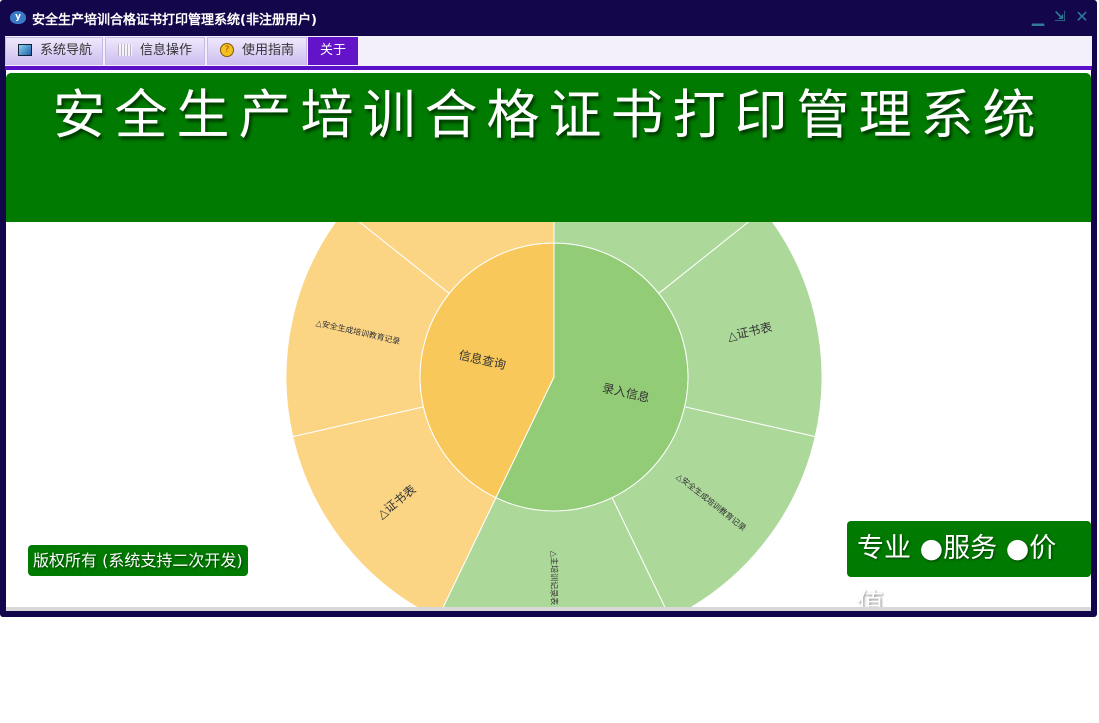 This screenshot has height=723, width=1099. What do you see at coordinates (18, 17) in the screenshot?
I see `app-logo-icon: y` at bounding box center [18, 17].